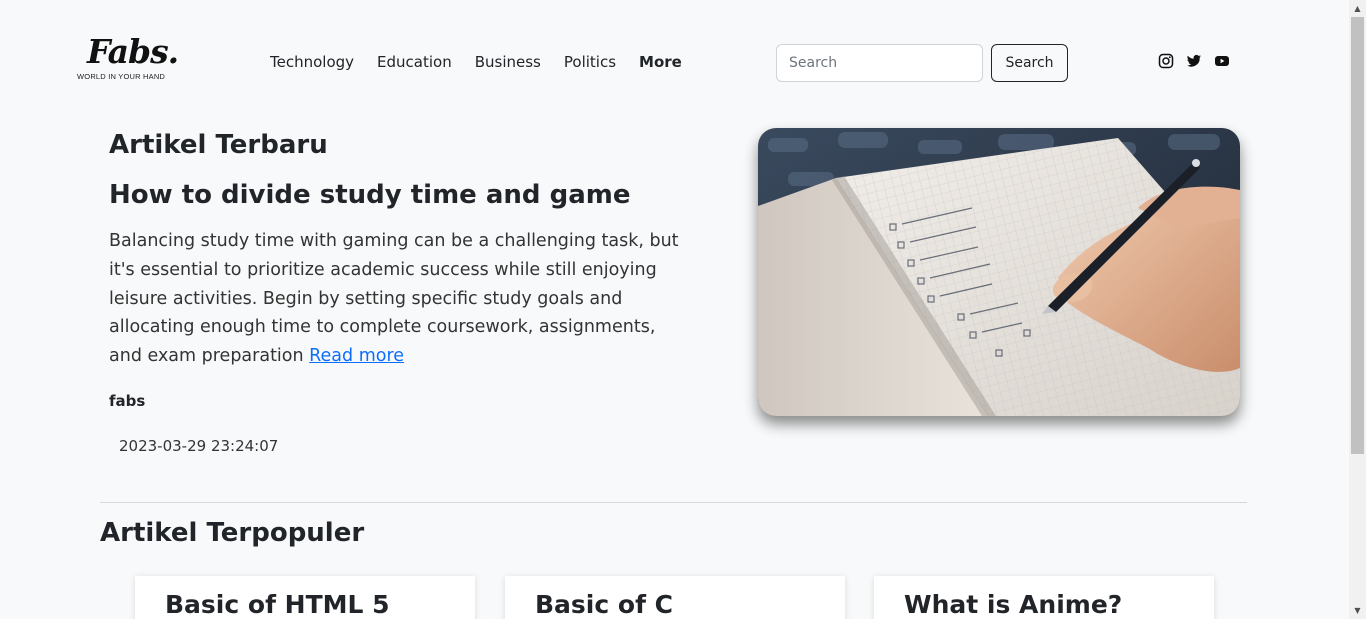 Image resolution: width=1366 pixels, height=619 pixels. I want to click on scroll-down-arrow-icon: ▼, so click(1357, 610).